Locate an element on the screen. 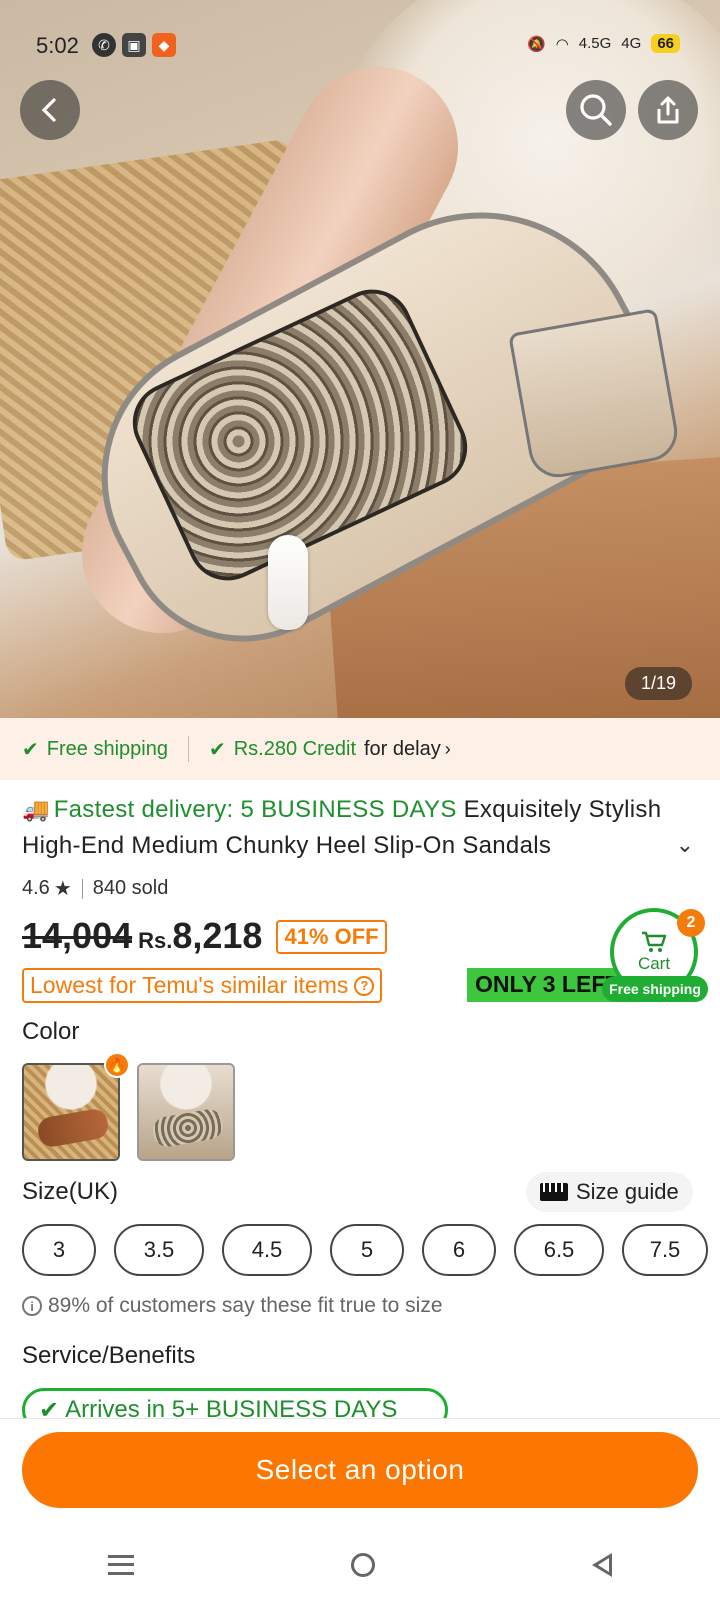 The image size is (720, 1600). ruler-icon is located at coordinates (554, 1192).